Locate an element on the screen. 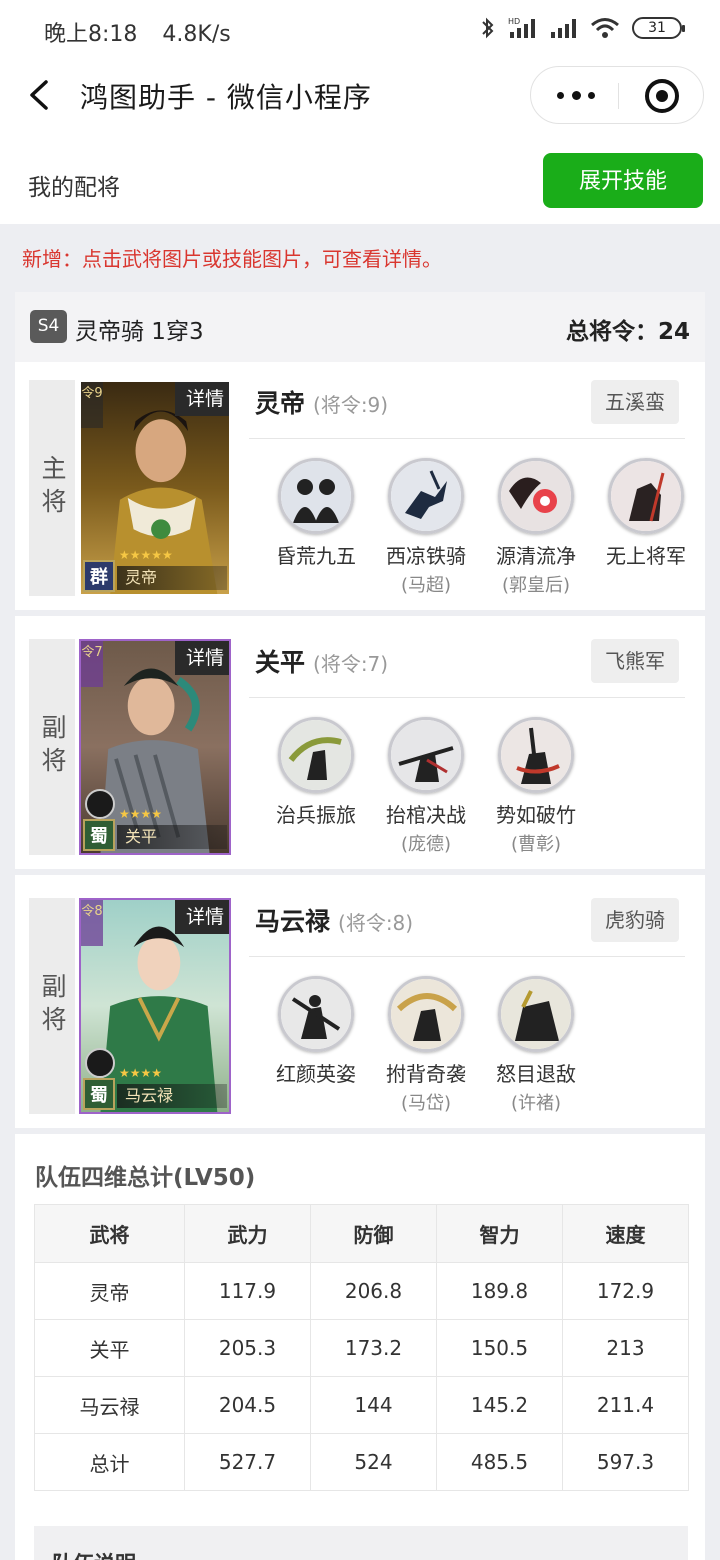 The image size is (720, 1560). table-cell: 211.4 is located at coordinates (625, 1405).